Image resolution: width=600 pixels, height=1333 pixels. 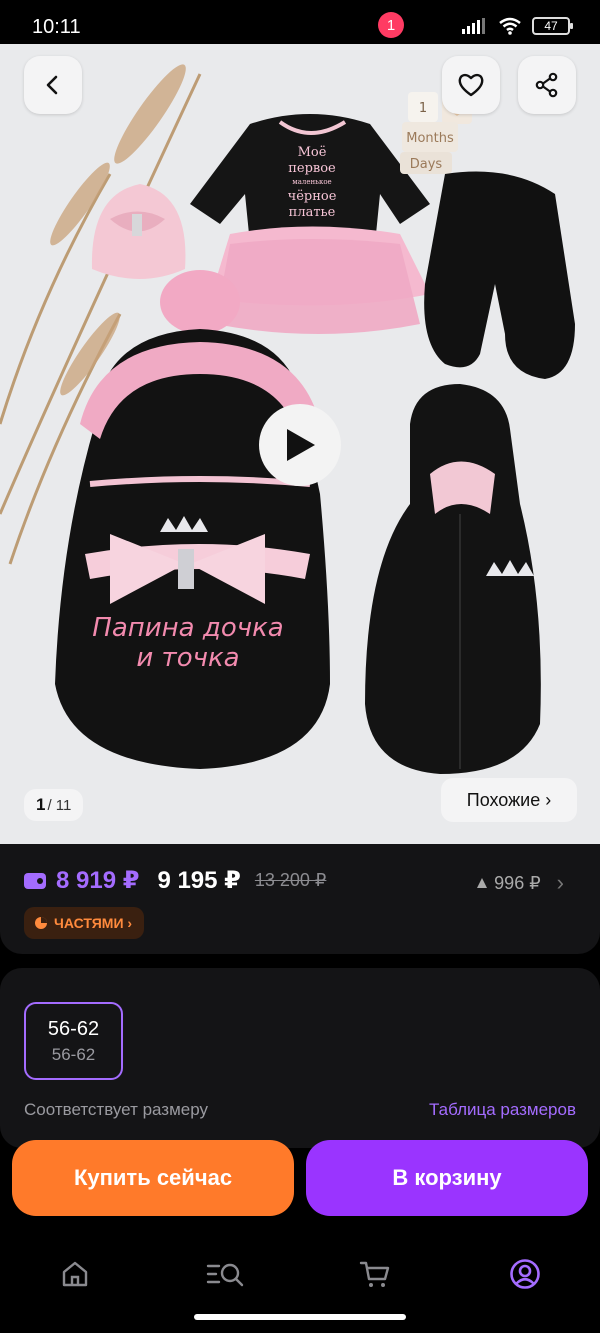 What do you see at coordinates (560, 882) in the screenshot?
I see `chevron-right-icon: ›` at bounding box center [560, 882].